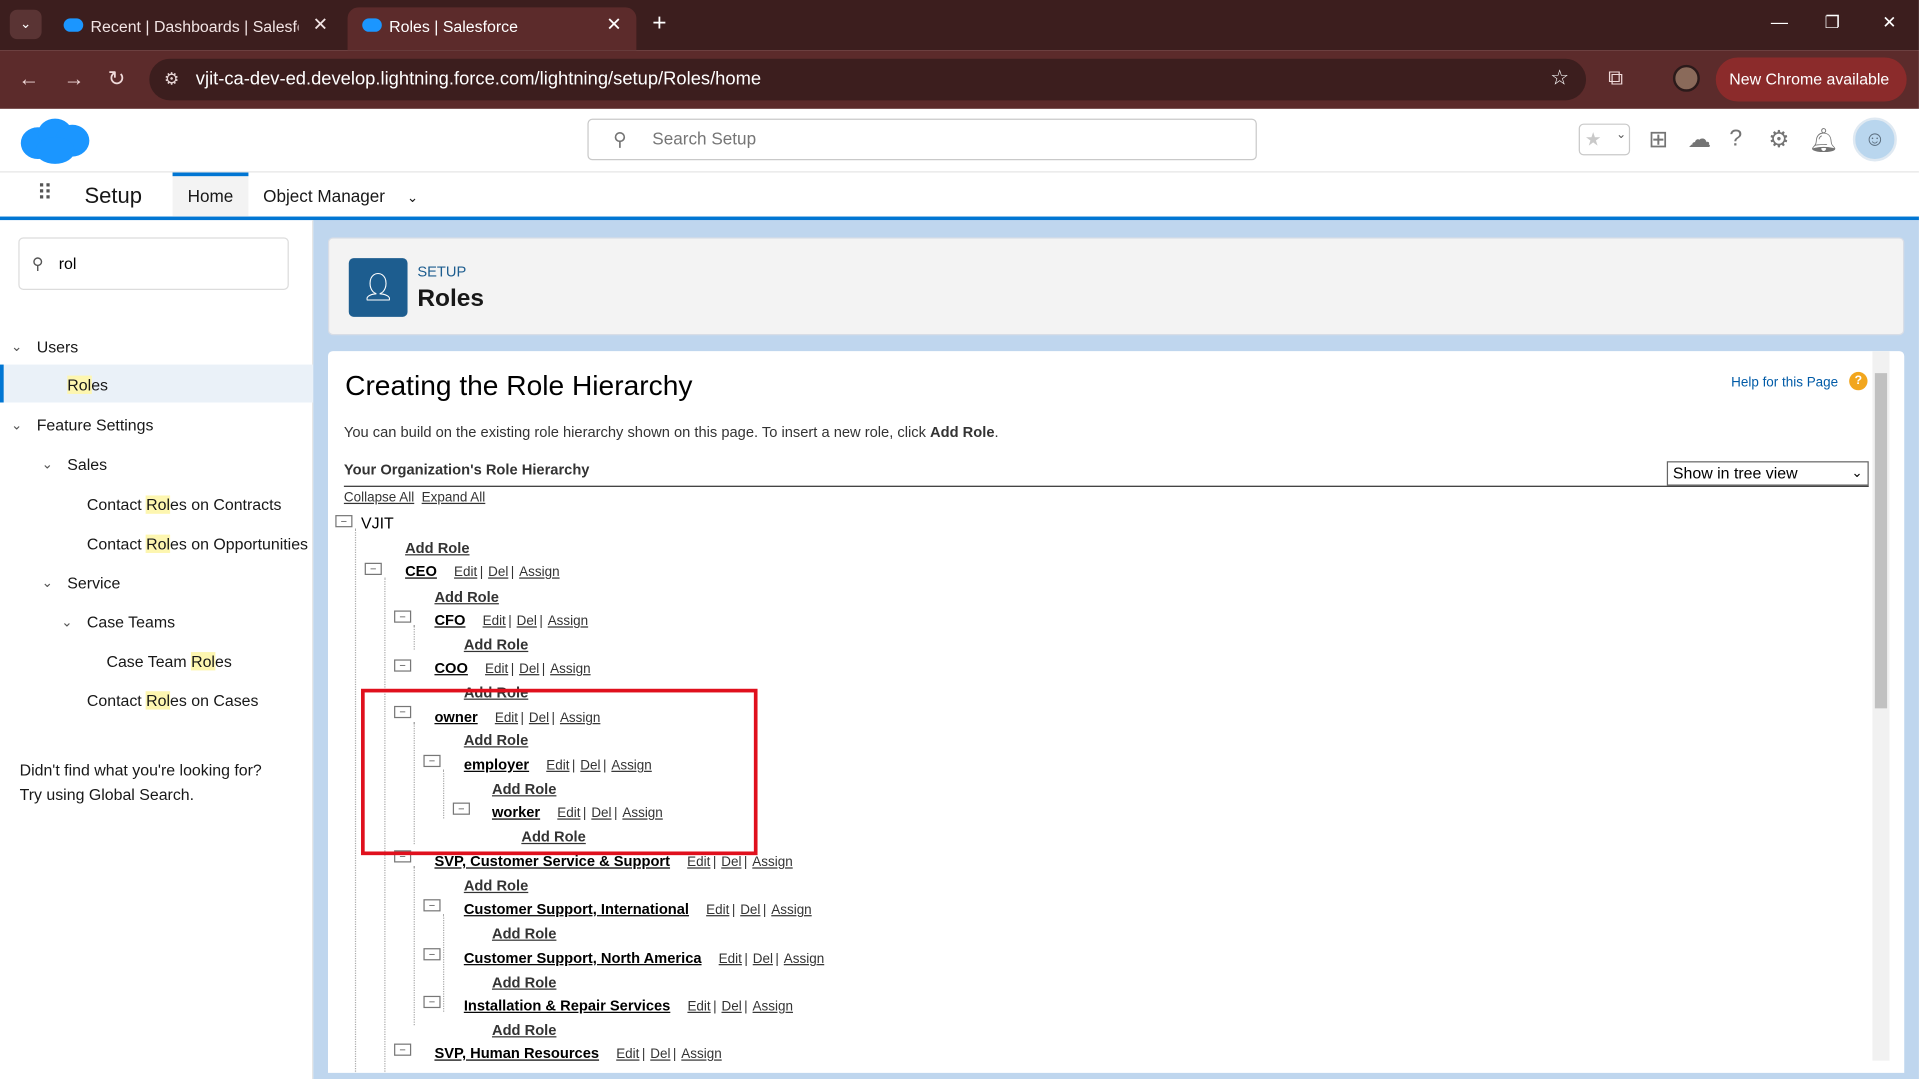 The height and width of the screenshot is (1079, 1919). I want to click on favorites-button: ★ ⌄, so click(1604, 139).